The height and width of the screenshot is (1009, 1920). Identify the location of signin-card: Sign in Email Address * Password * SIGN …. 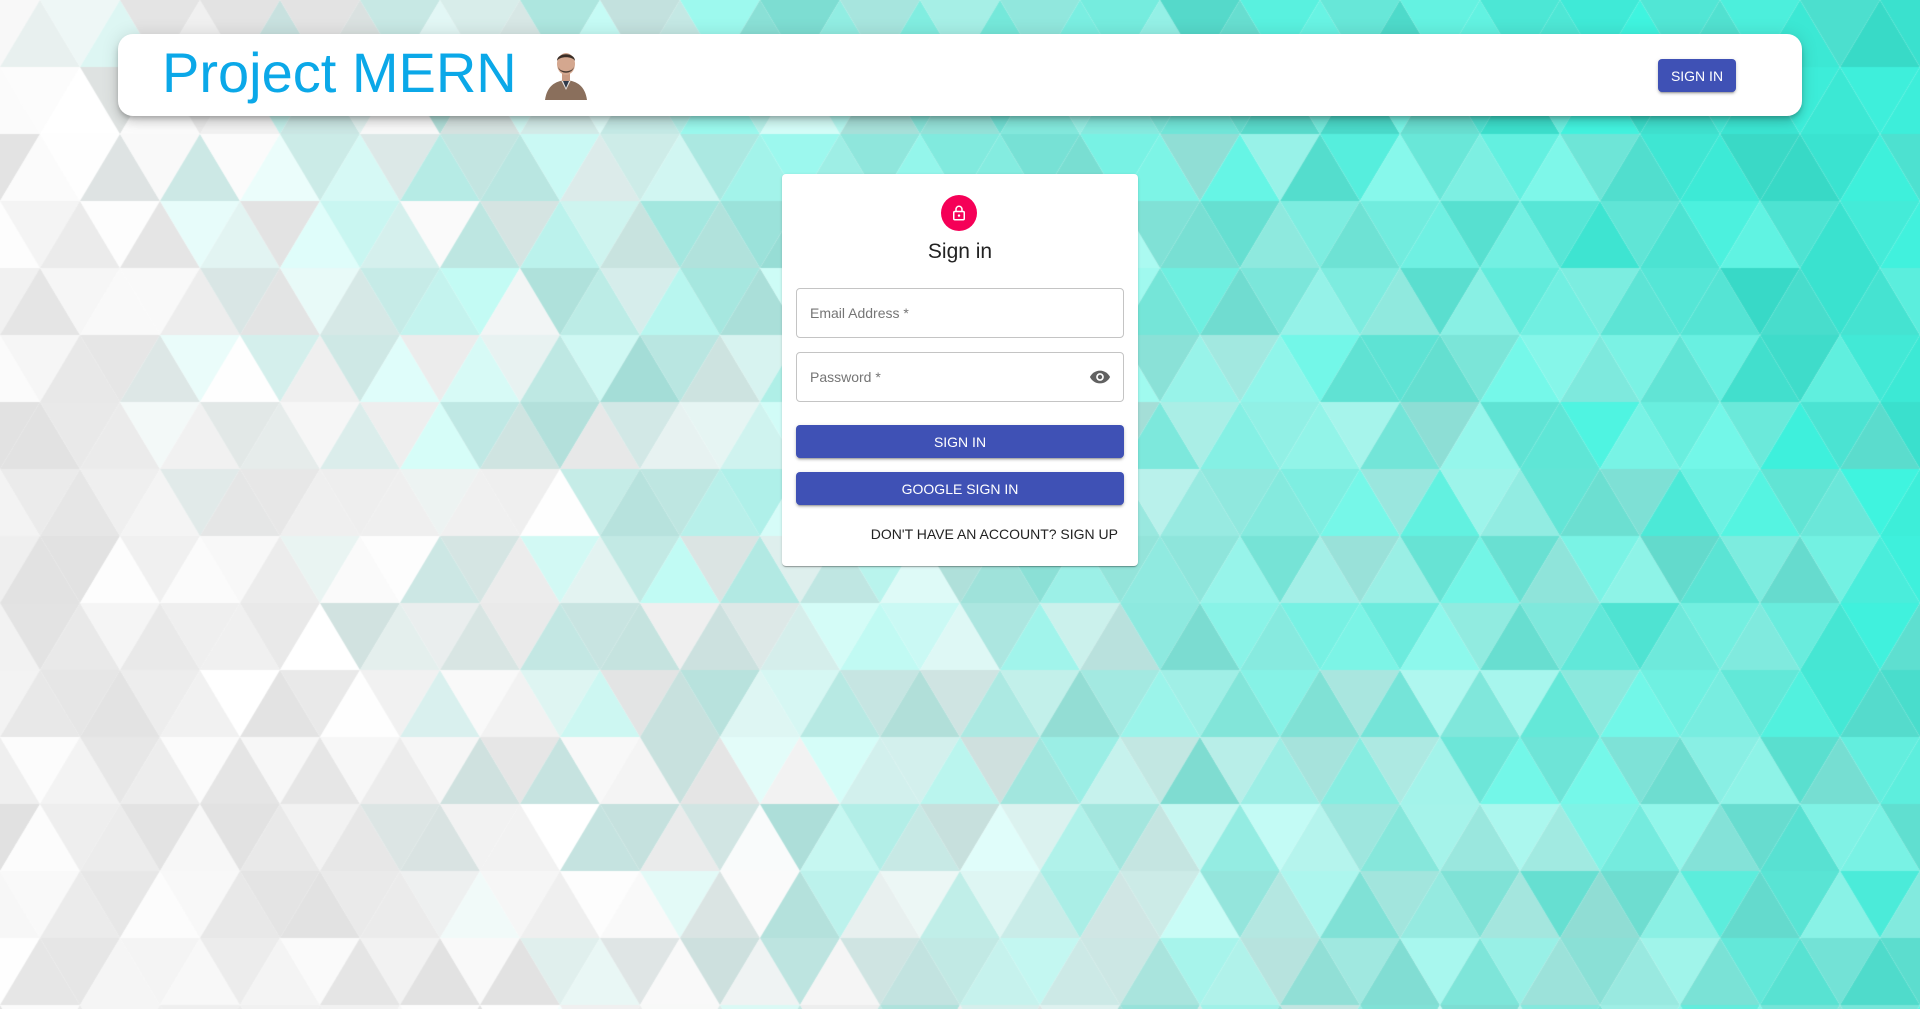
(960, 370).